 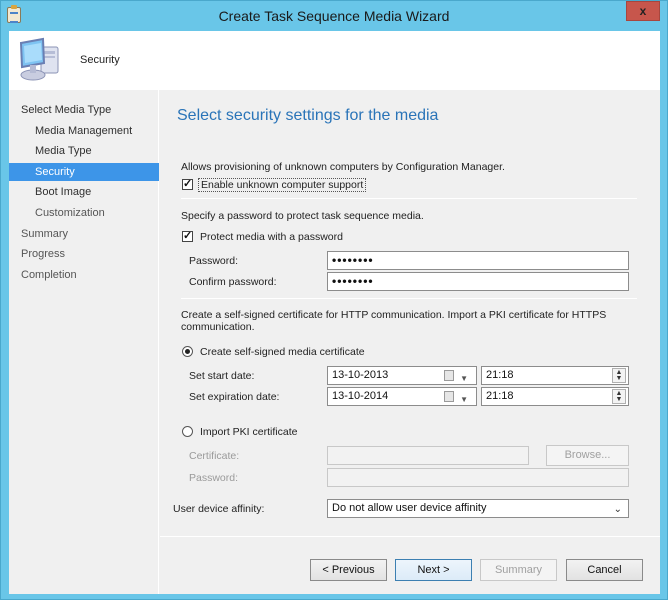 What do you see at coordinates (100, 60) in the screenshot?
I see `header-page-name: Security` at bounding box center [100, 60].